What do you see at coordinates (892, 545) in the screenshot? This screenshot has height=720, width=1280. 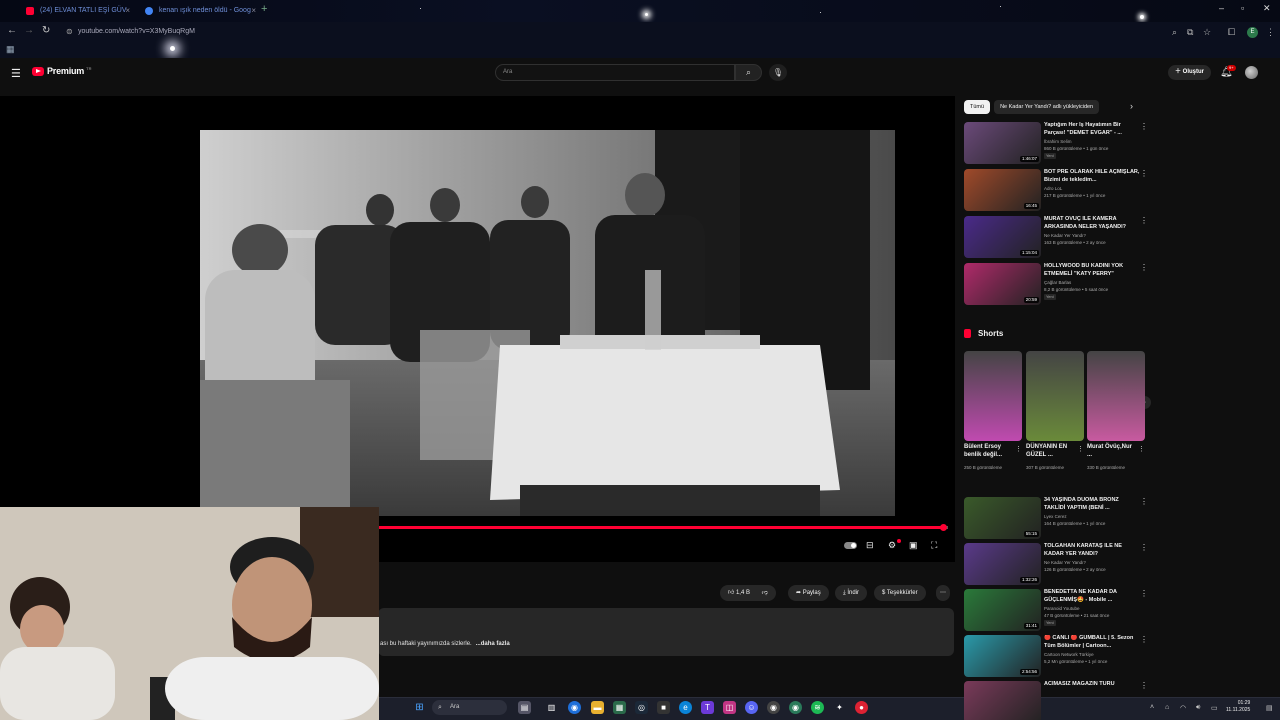 I see `settings-gear-icon: ⚙` at bounding box center [892, 545].